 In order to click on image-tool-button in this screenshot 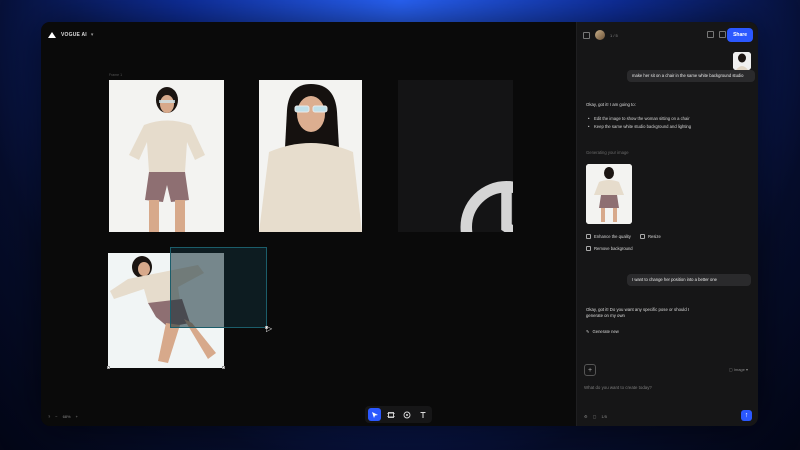, I will do `click(406, 414)`.